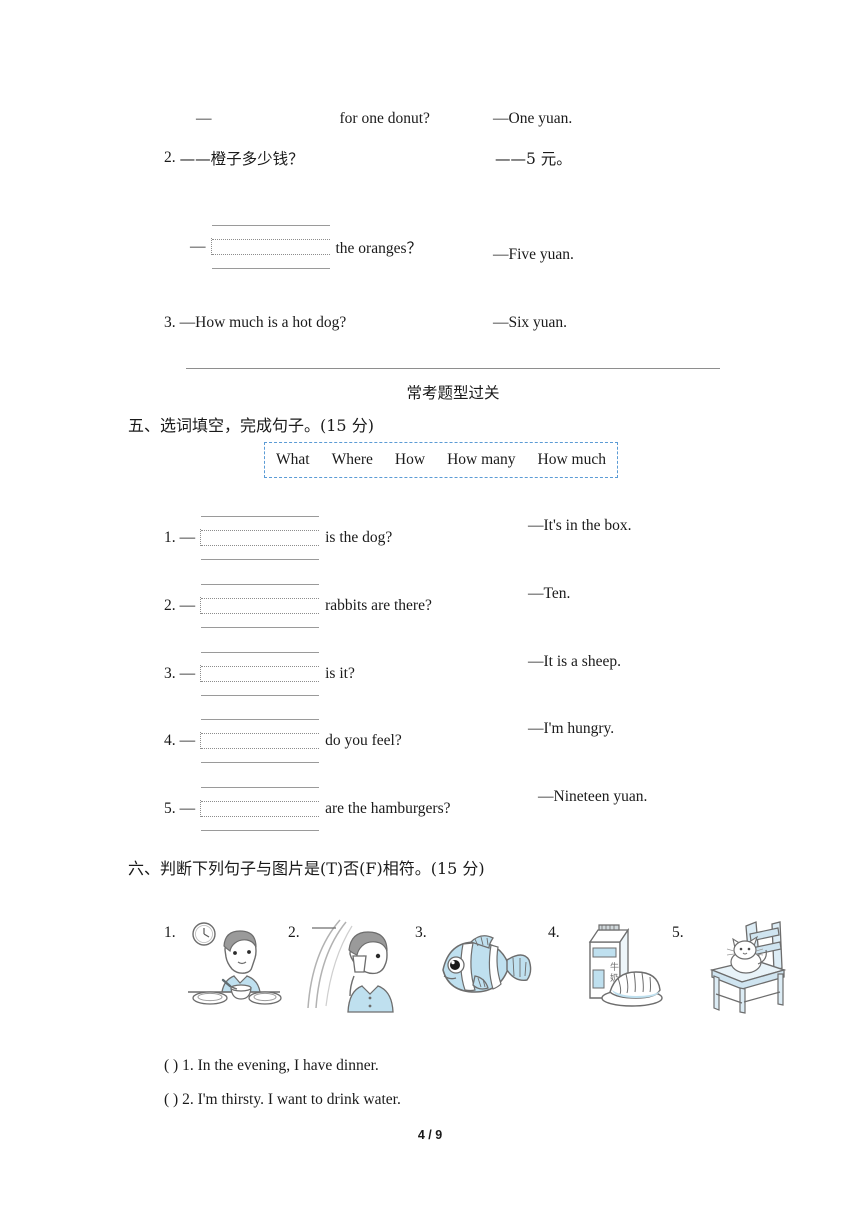 The height and width of the screenshot is (1216, 860). What do you see at coordinates (574, 661) in the screenshot?
I see `item-answer-text: —It is a sheep.` at bounding box center [574, 661].